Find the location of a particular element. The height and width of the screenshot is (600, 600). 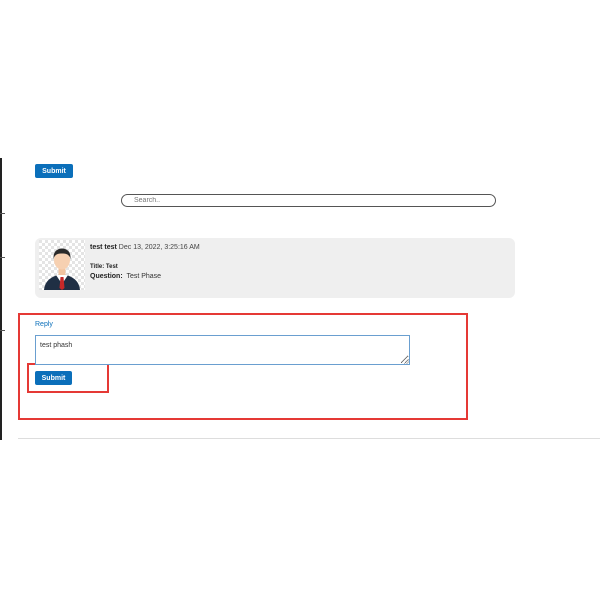

comment-meta: test test Dec 13, 2022, 3:25:16 AM is located at coordinates (145, 247).